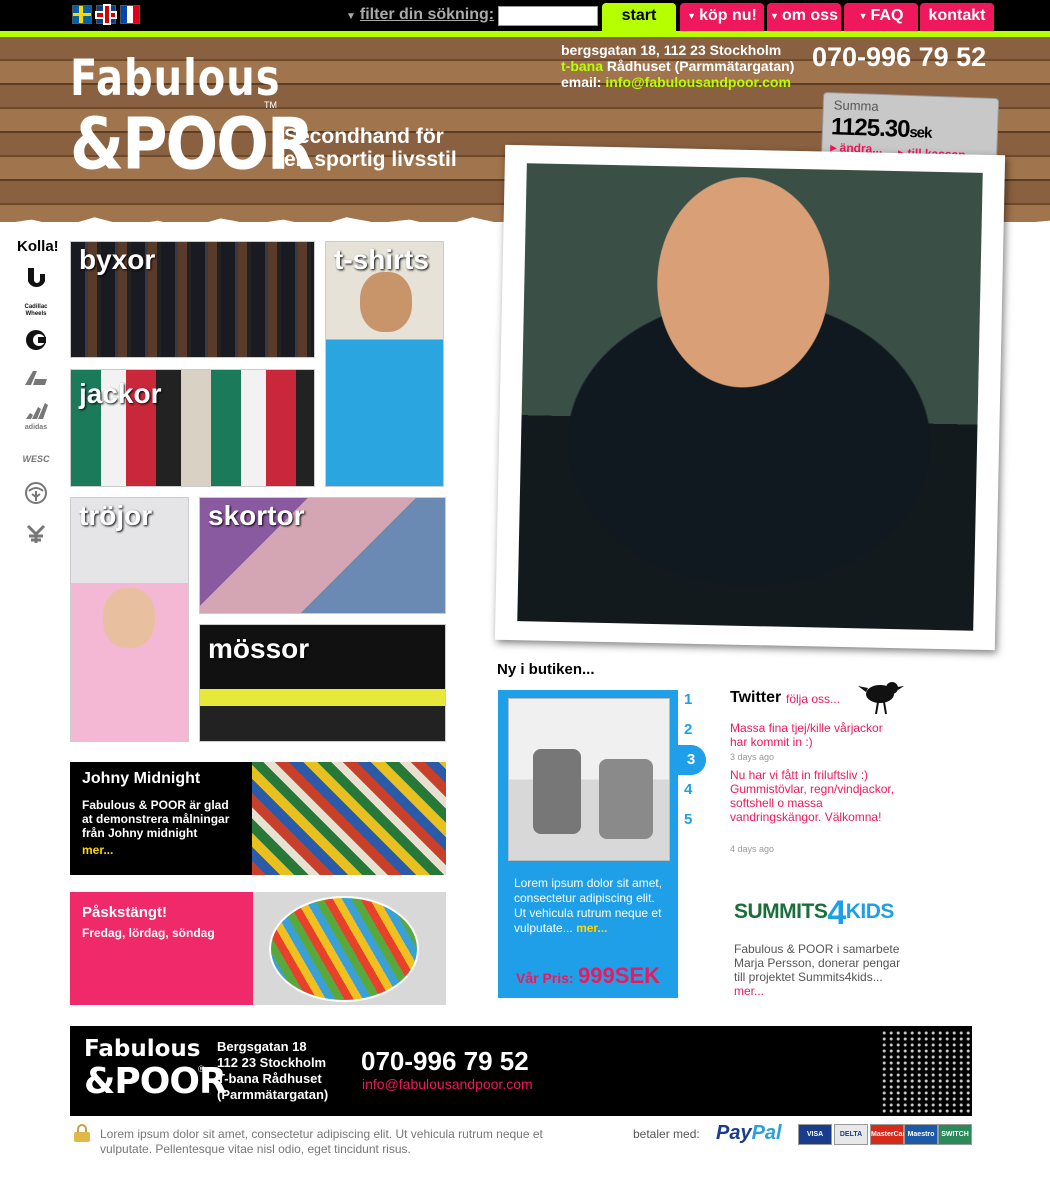 The height and width of the screenshot is (1185, 1050). Describe the element at coordinates (36, 459) in the screenshot. I see `wesc-icon: WESC` at that location.